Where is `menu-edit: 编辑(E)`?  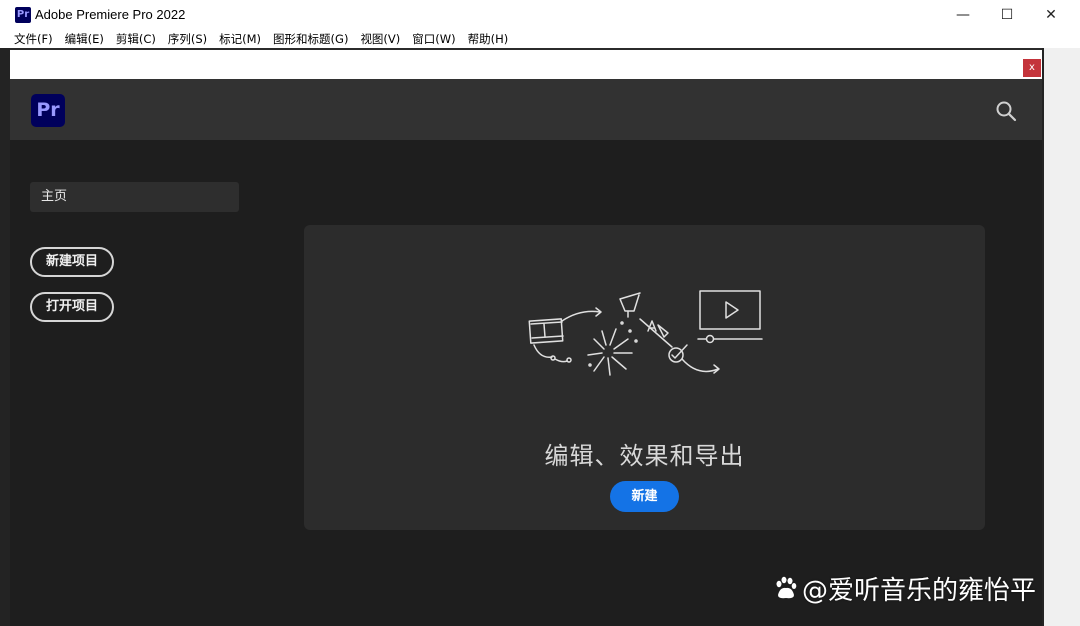 menu-edit: 编辑(E) is located at coordinates (84, 39).